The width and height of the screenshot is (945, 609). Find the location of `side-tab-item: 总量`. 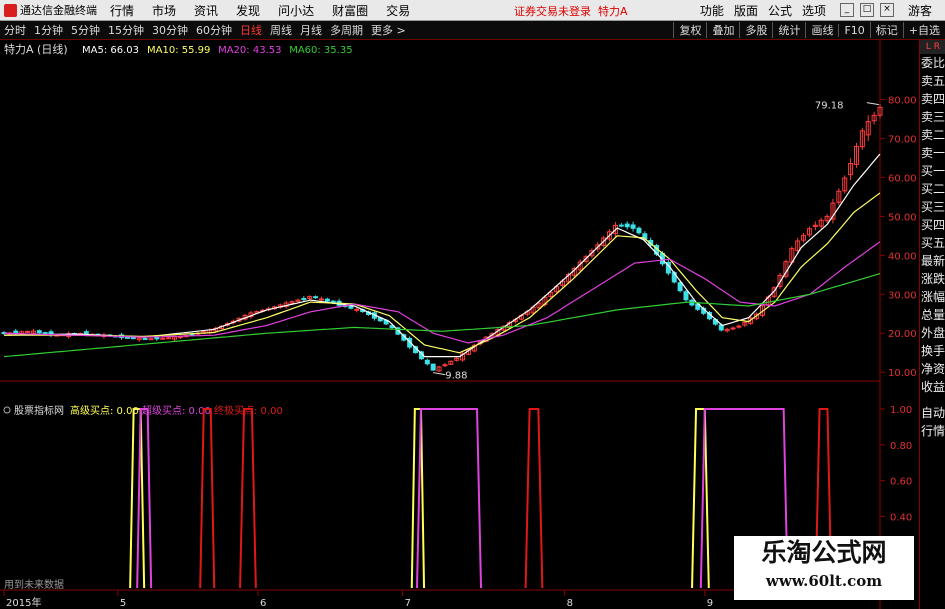

side-tab-item: 总量 is located at coordinates (932, 315).